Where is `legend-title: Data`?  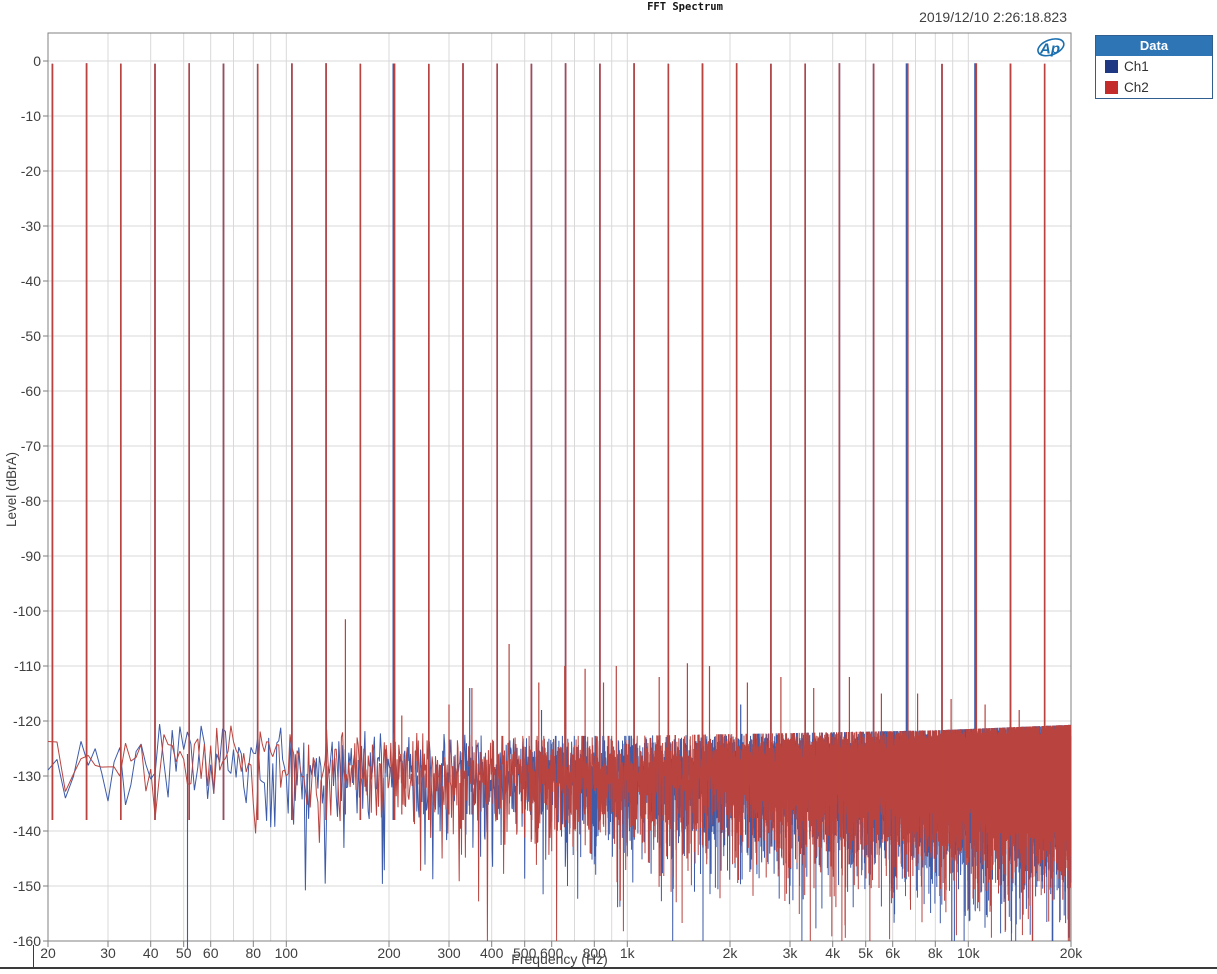
legend-title: Data is located at coordinates (1154, 46).